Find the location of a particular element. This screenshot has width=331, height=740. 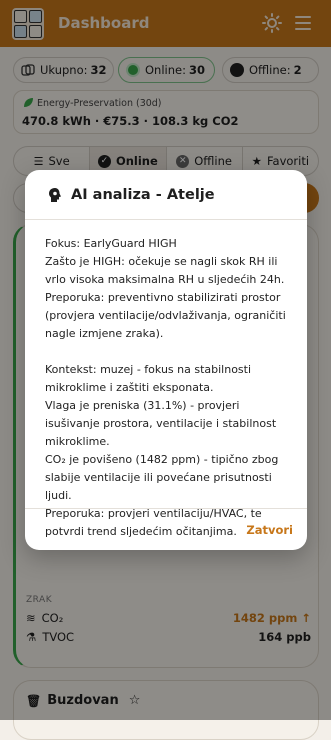

dialog-title: AI analiza - Atelje is located at coordinates (143, 194).